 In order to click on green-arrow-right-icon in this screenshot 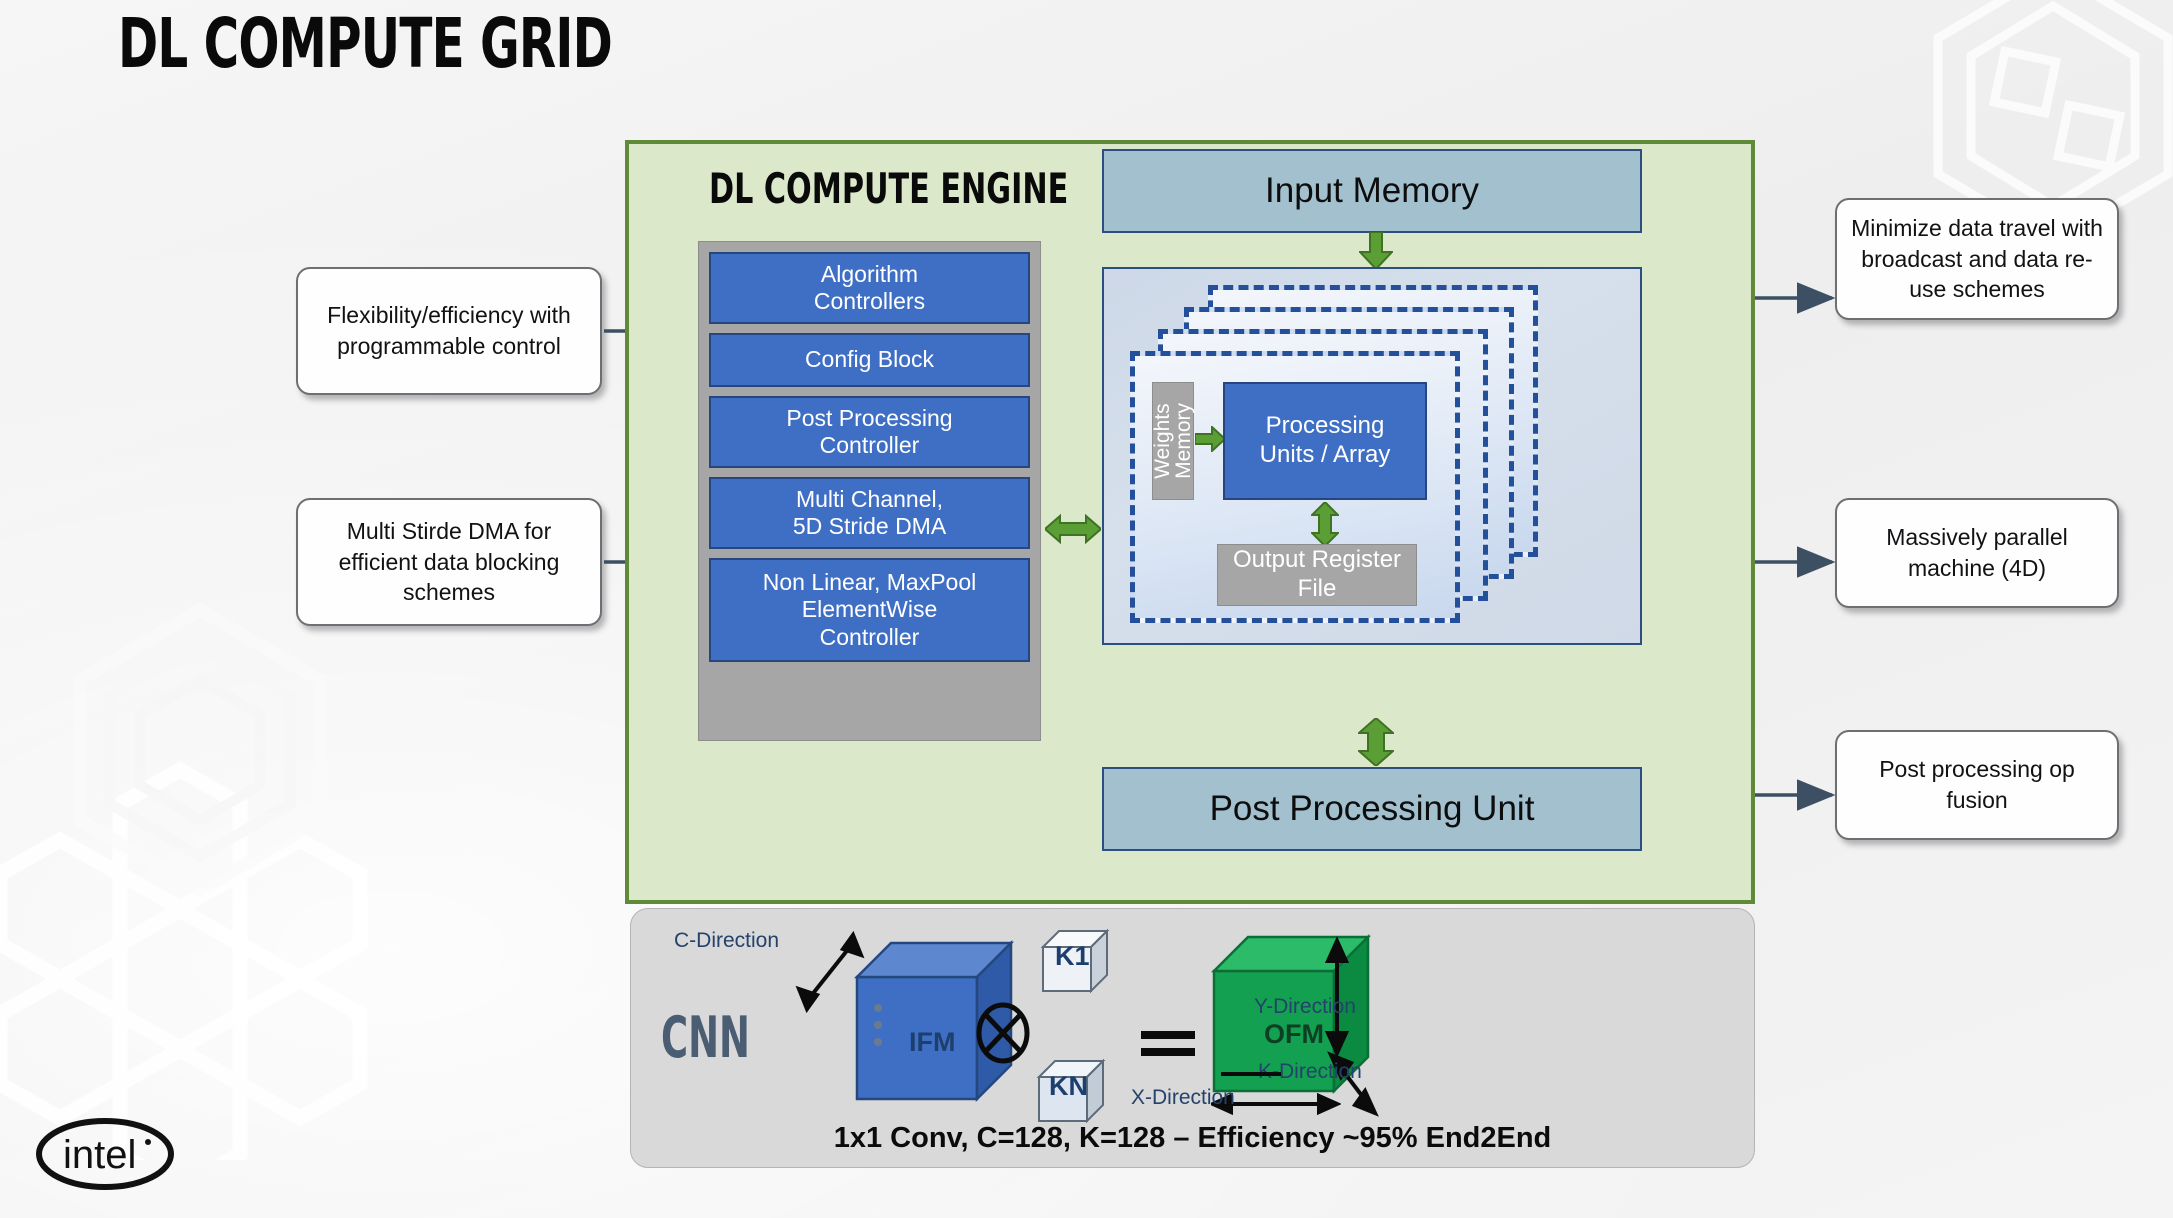, I will do `click(1210, 439)`.